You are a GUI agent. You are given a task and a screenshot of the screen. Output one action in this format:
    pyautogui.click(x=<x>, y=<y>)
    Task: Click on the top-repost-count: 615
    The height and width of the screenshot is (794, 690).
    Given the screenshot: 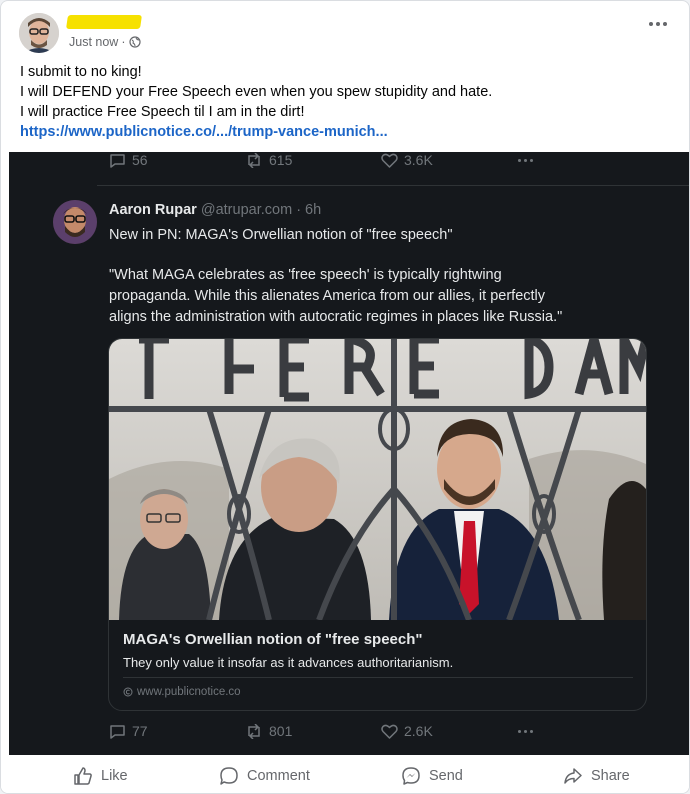 What is the action you would take?
    pyautogui.click(x=268, y=160)
    